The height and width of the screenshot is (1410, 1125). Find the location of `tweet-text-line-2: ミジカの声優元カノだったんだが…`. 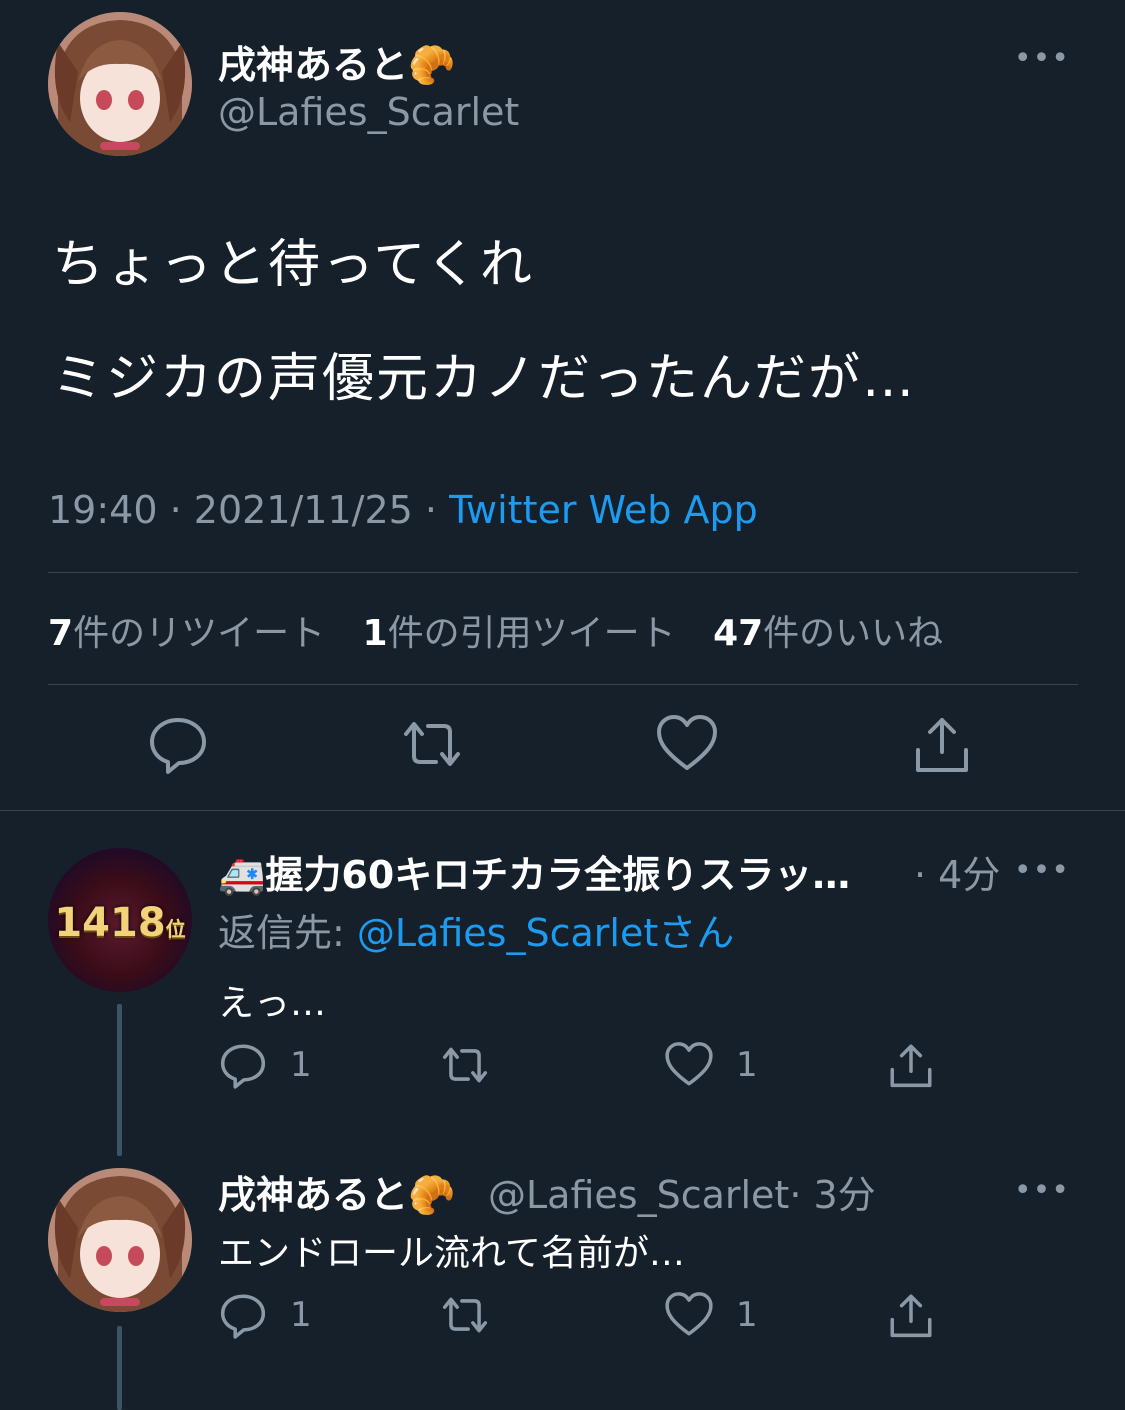

tweet-text-line-2: ミジカの声優元カノだったんだが… is located at coordinates (484, 379).